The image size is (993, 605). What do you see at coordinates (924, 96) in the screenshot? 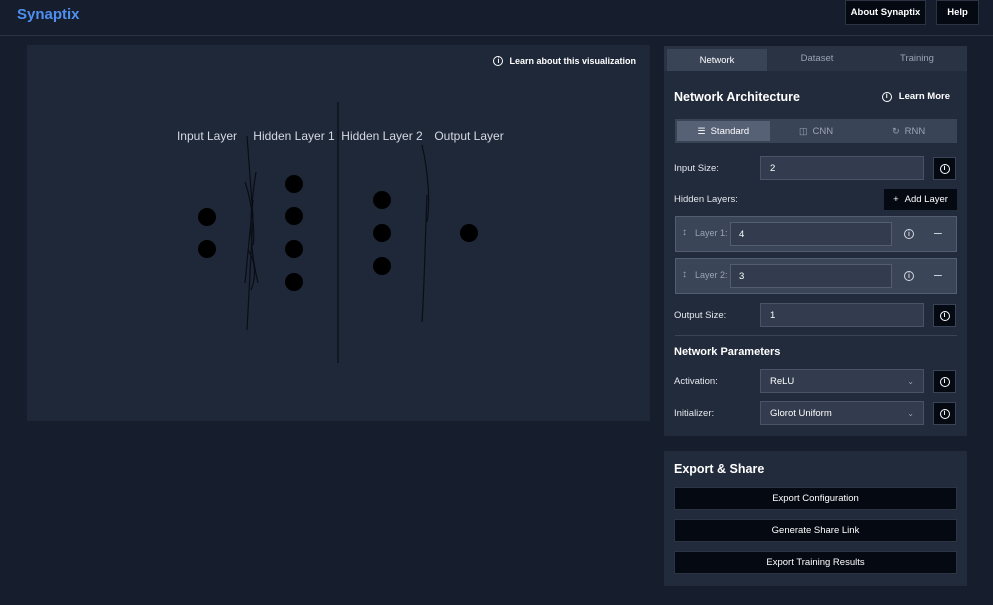
I see `learn-more-label: Learn More` at bounding box center [924, 96].